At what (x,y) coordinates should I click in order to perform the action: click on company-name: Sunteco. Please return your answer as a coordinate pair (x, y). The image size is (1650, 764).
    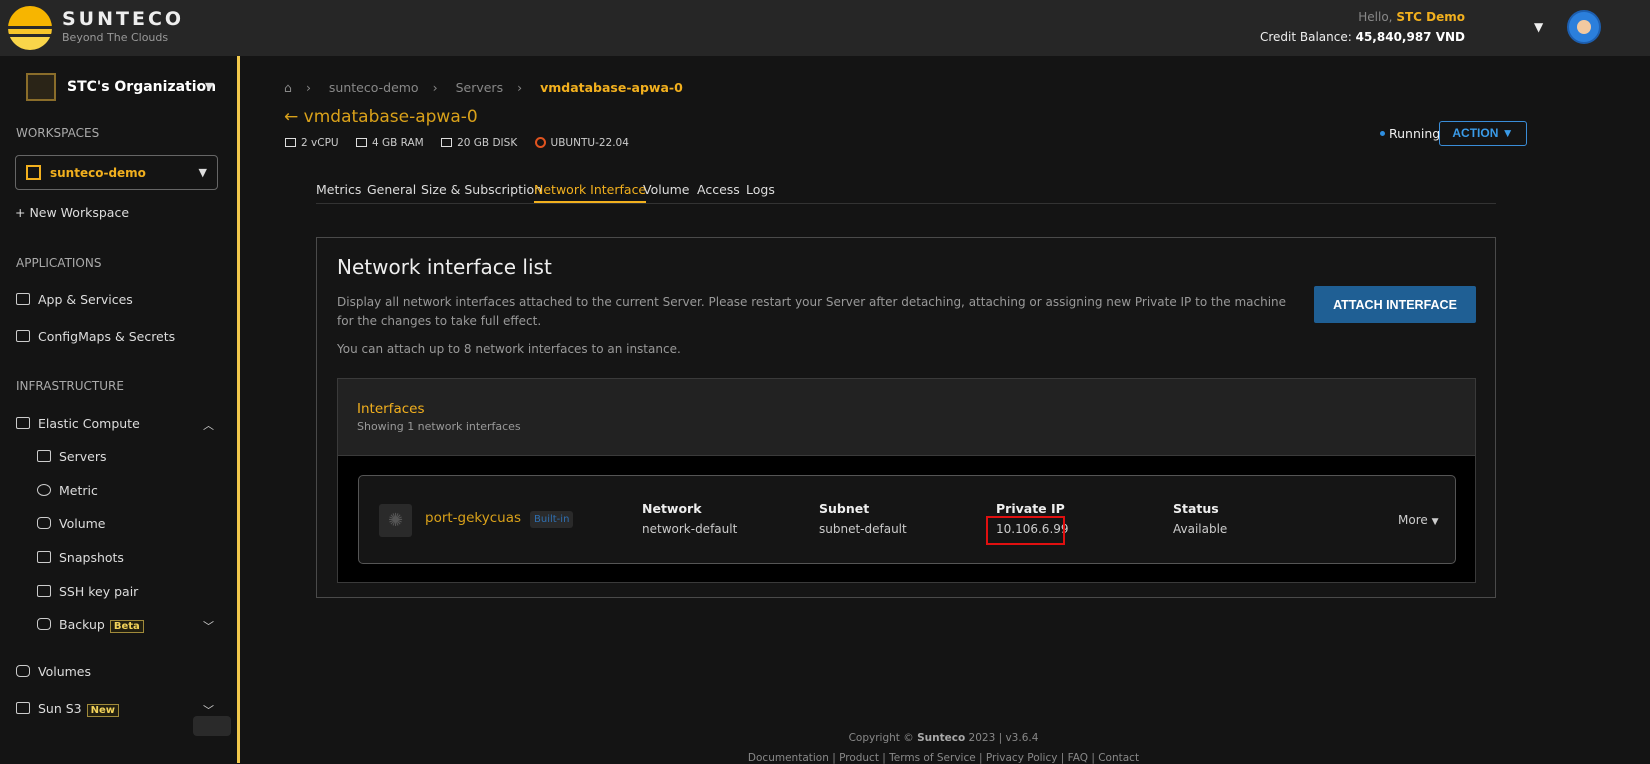
    Looking at the image, I should click on (941, 738).